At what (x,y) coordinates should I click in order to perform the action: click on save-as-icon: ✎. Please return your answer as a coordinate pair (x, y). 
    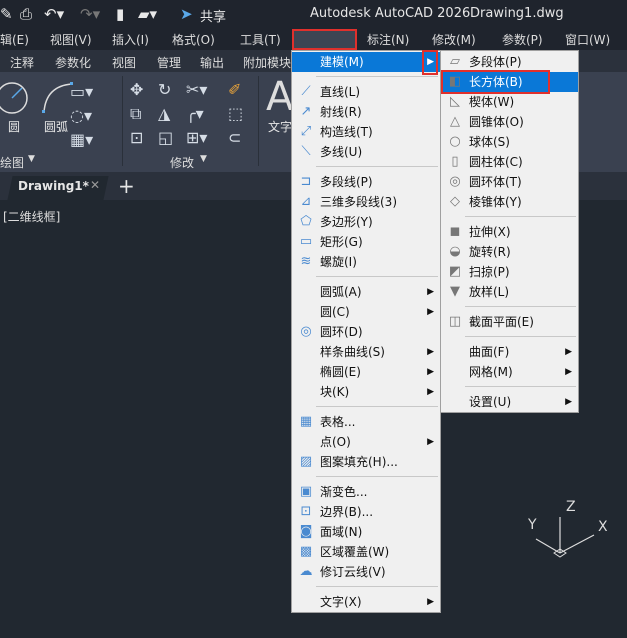
    Looking at the image, I should click on (6, 14).